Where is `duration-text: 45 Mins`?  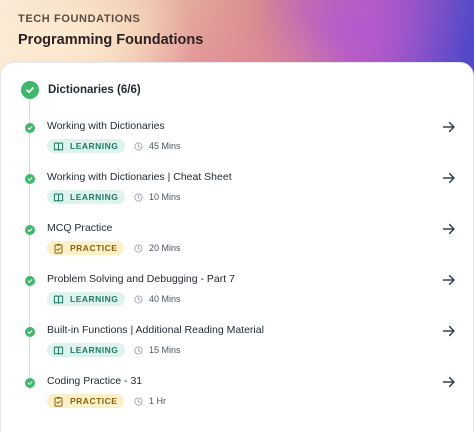 duration-text: 45 Mins is located at coordinates (165, 146).